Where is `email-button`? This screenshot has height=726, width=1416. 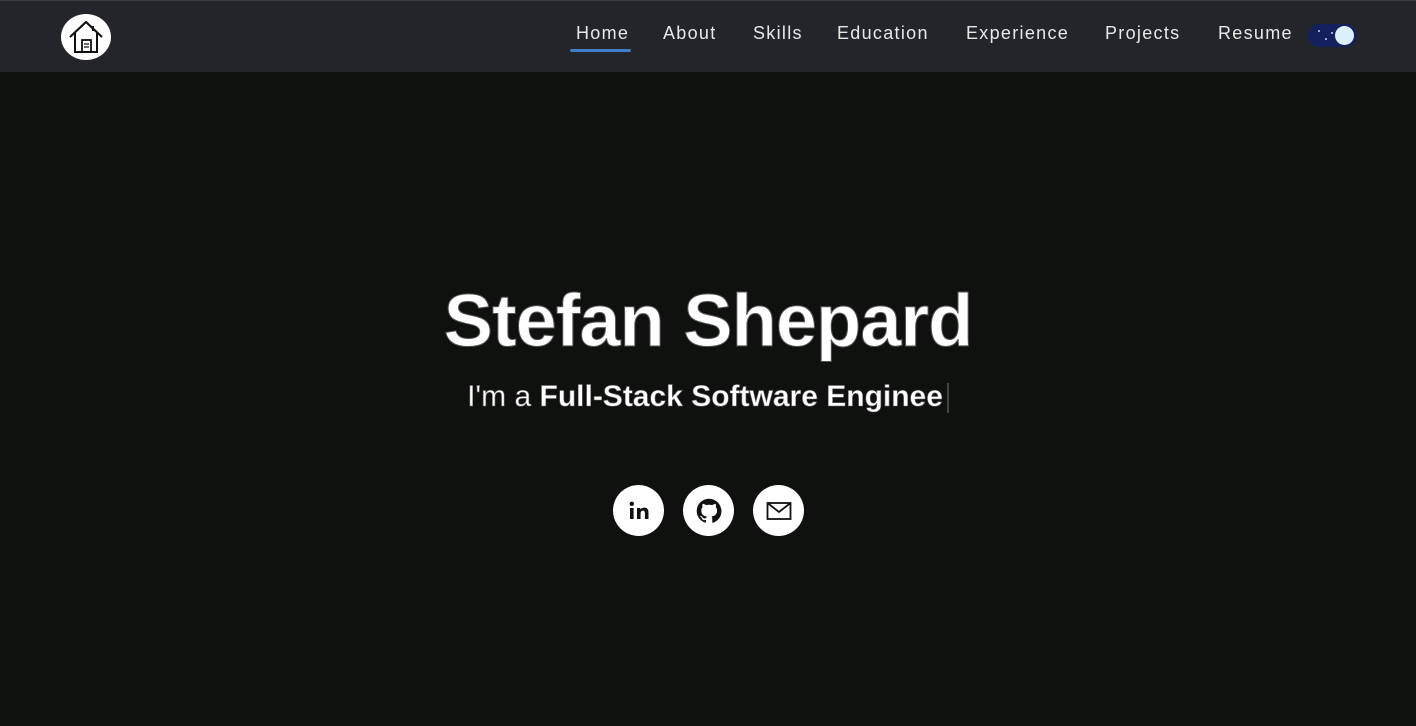
email-button is located at coordinates (778, 510).